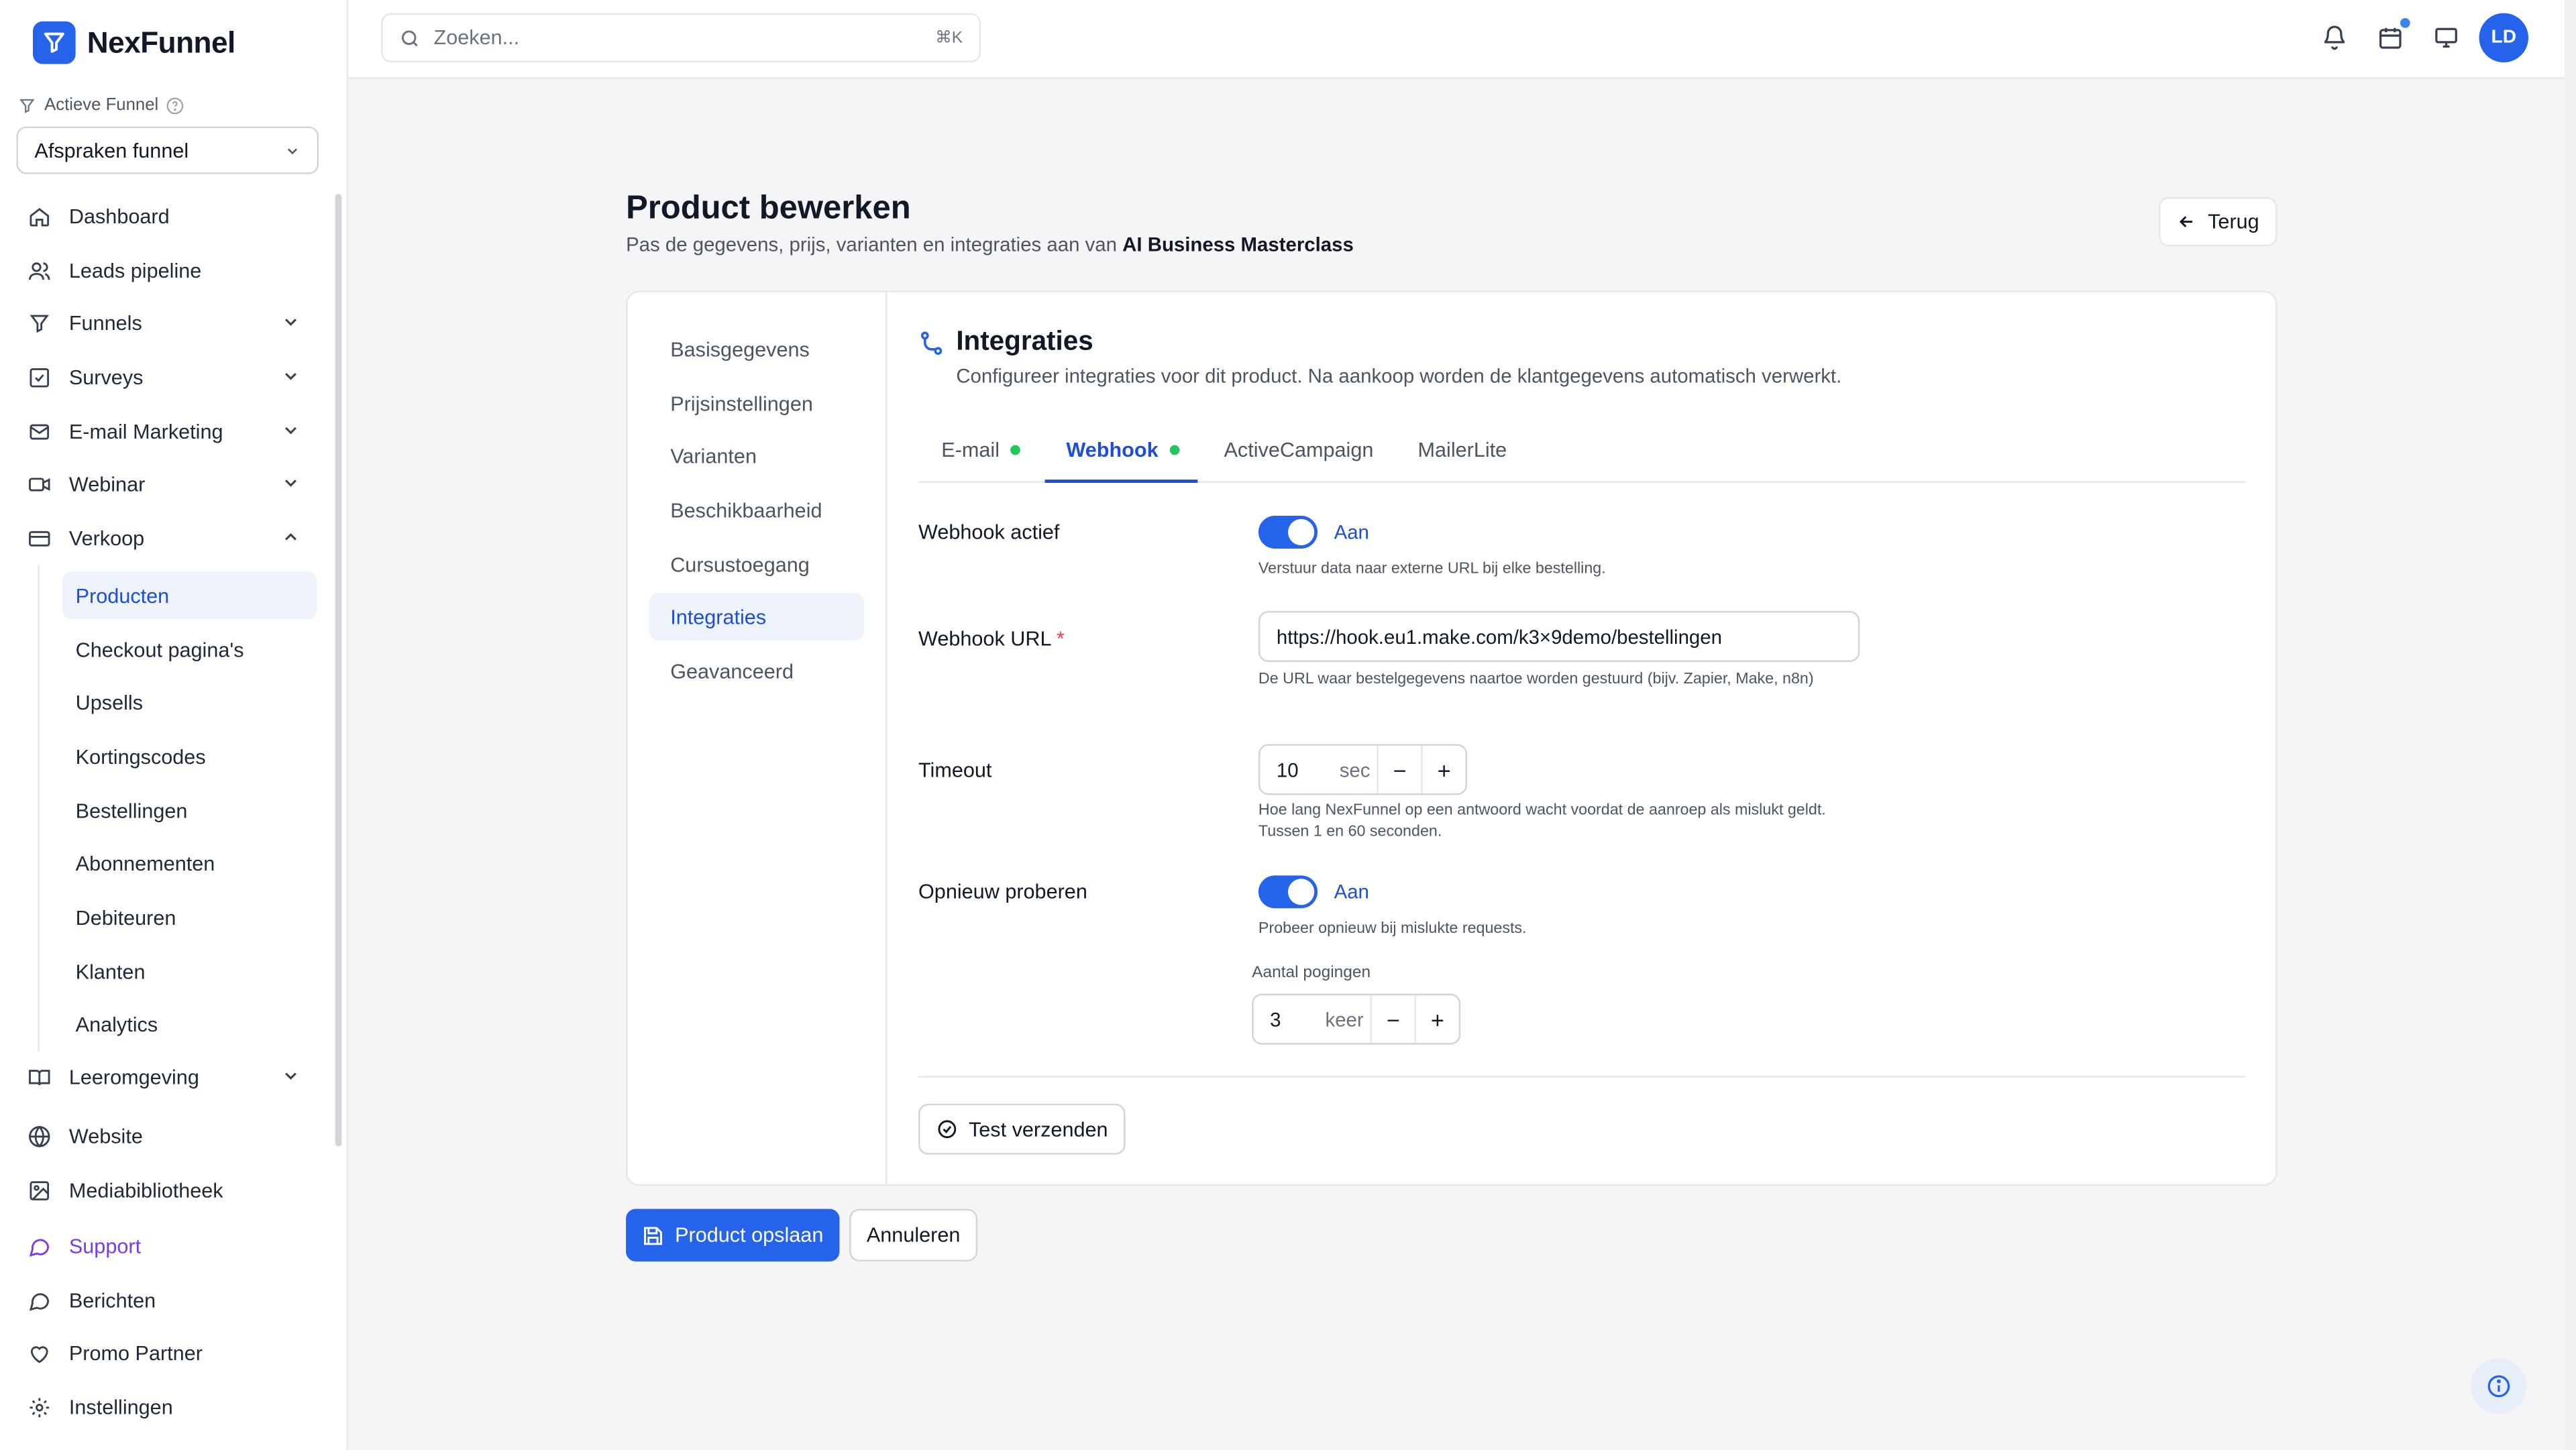 This screenshot has width=2576, height=1450. What do you see at coordinates (756, 671) in the screenshot?
I see `section-nav-geavanceerd: Geavanceerd` at bounding box center [756, 671].